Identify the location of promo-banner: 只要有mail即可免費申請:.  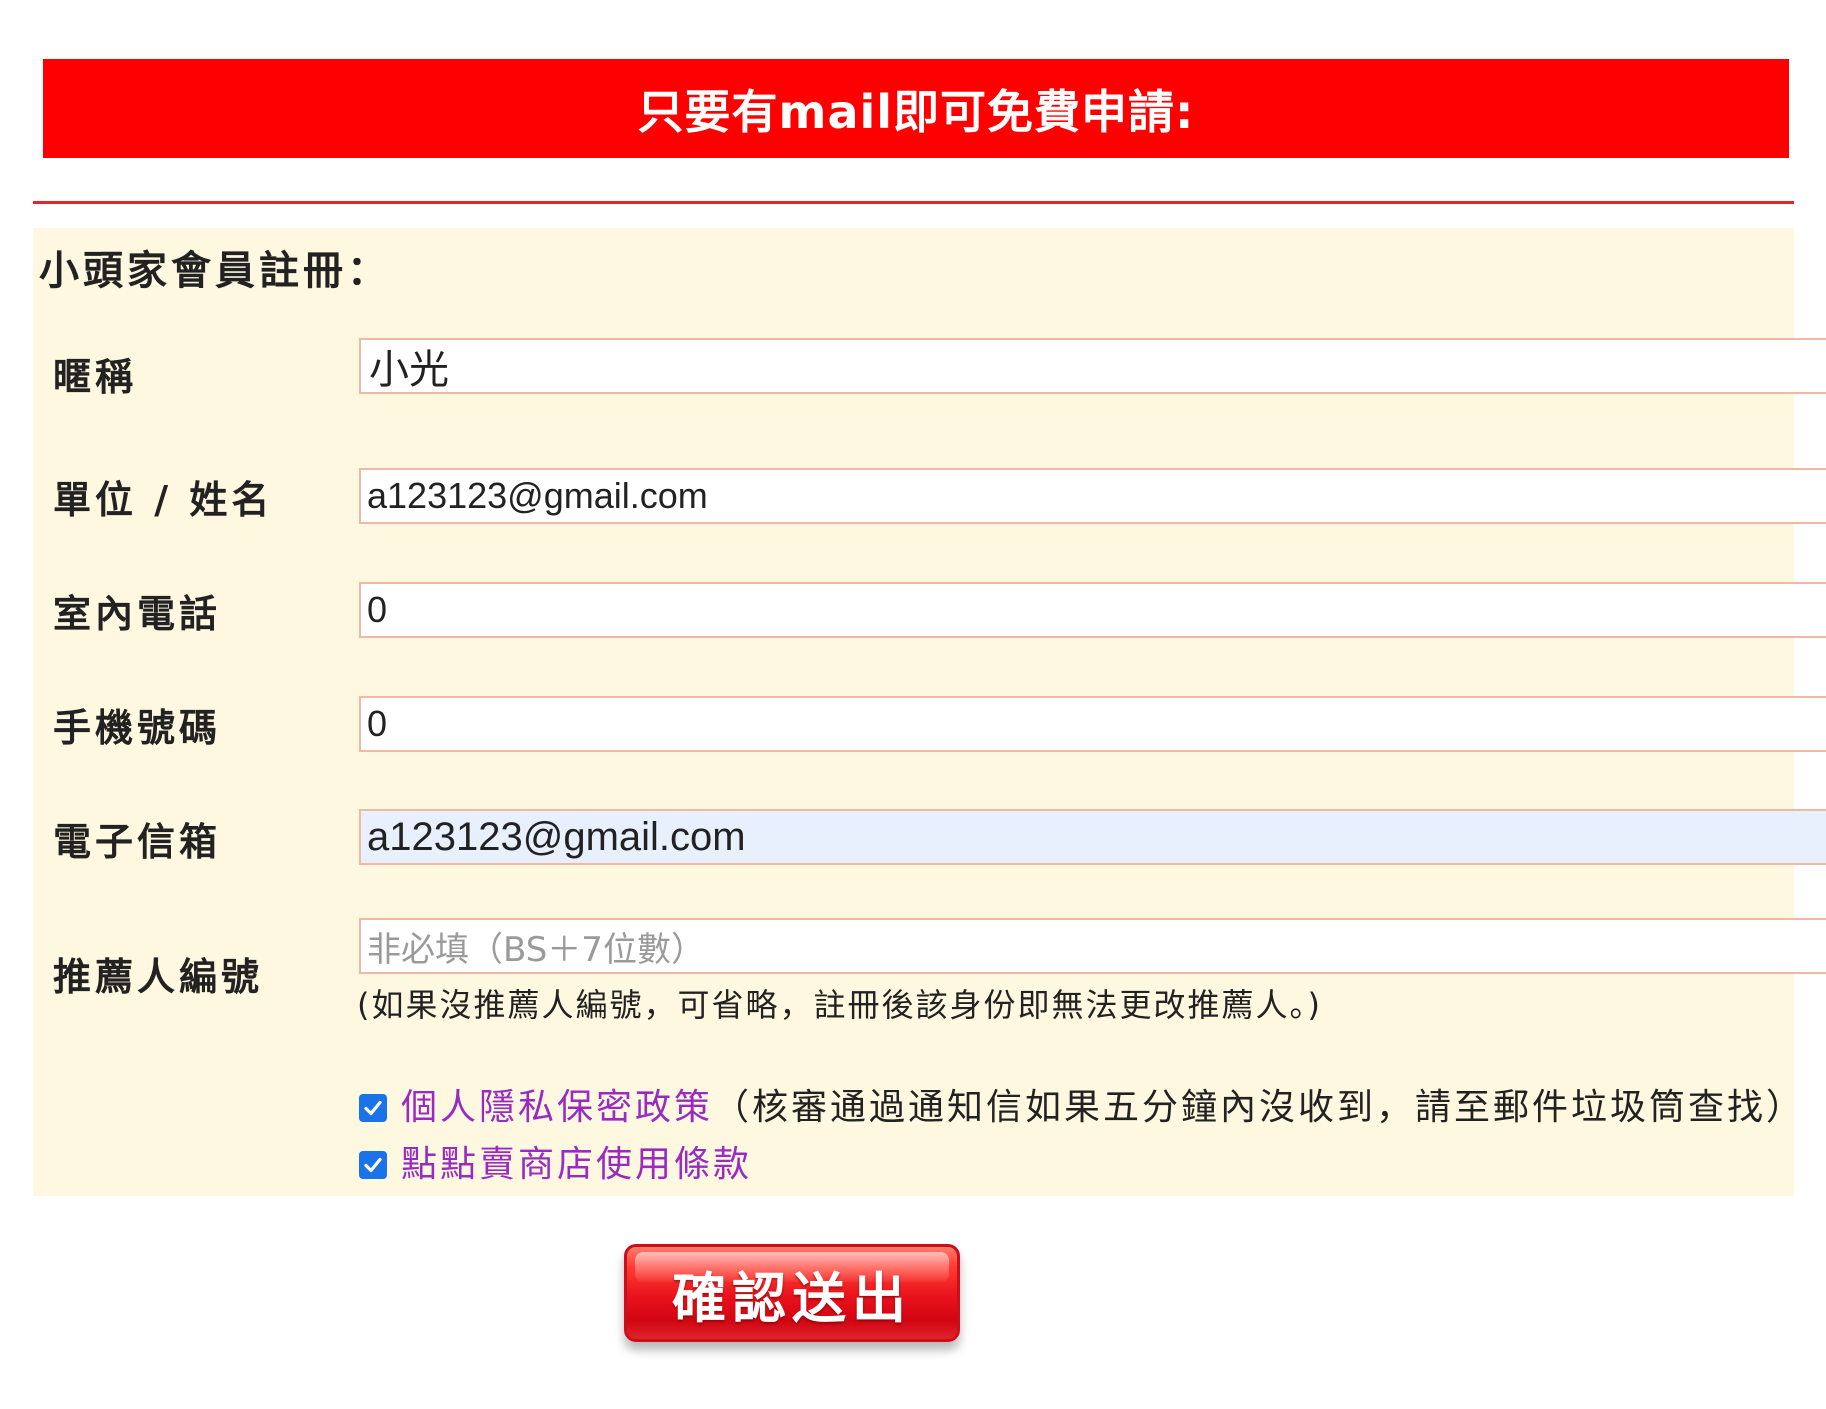
(916, 108).